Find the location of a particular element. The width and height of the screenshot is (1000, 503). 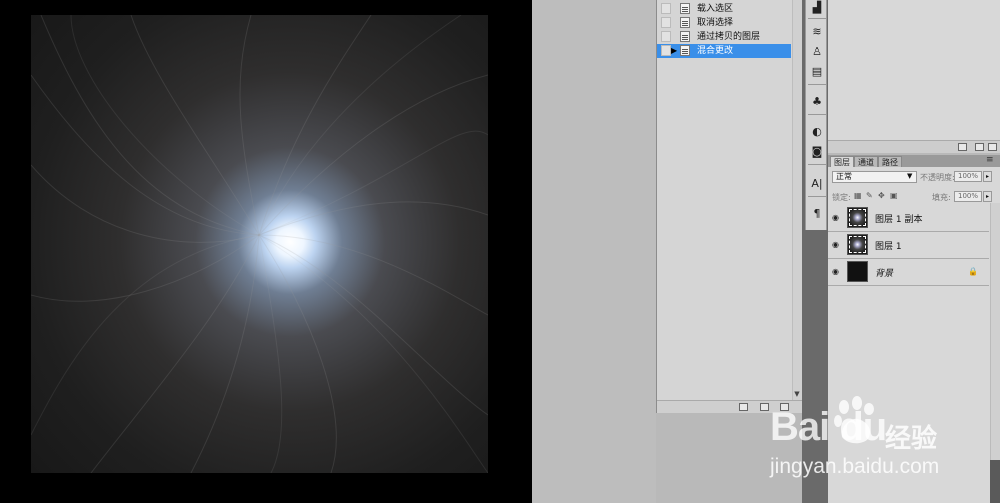

layer-row: ◉ 图层 1 副本 is located at coordinates (908, 218).